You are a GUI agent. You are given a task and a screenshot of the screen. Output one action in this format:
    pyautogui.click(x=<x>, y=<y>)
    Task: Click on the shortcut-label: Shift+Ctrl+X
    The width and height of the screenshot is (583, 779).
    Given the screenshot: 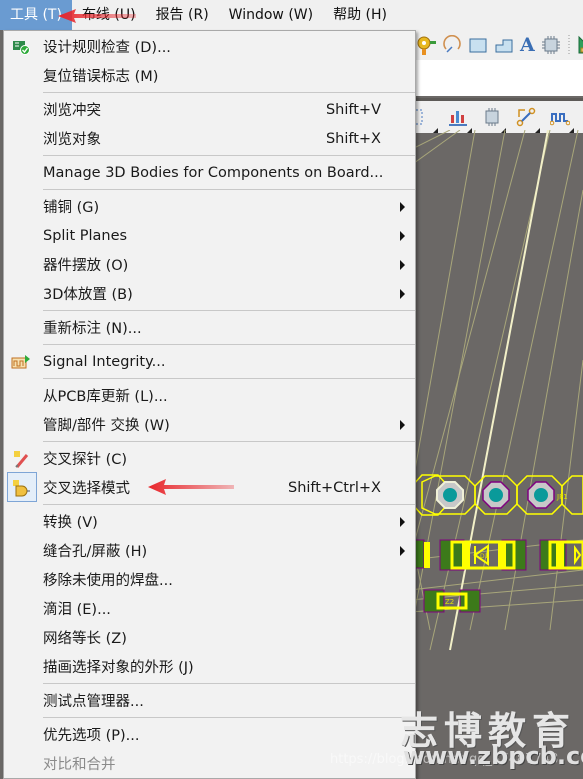 What is the action you would take?
    pyautogui.click(x=334, y=487)
    